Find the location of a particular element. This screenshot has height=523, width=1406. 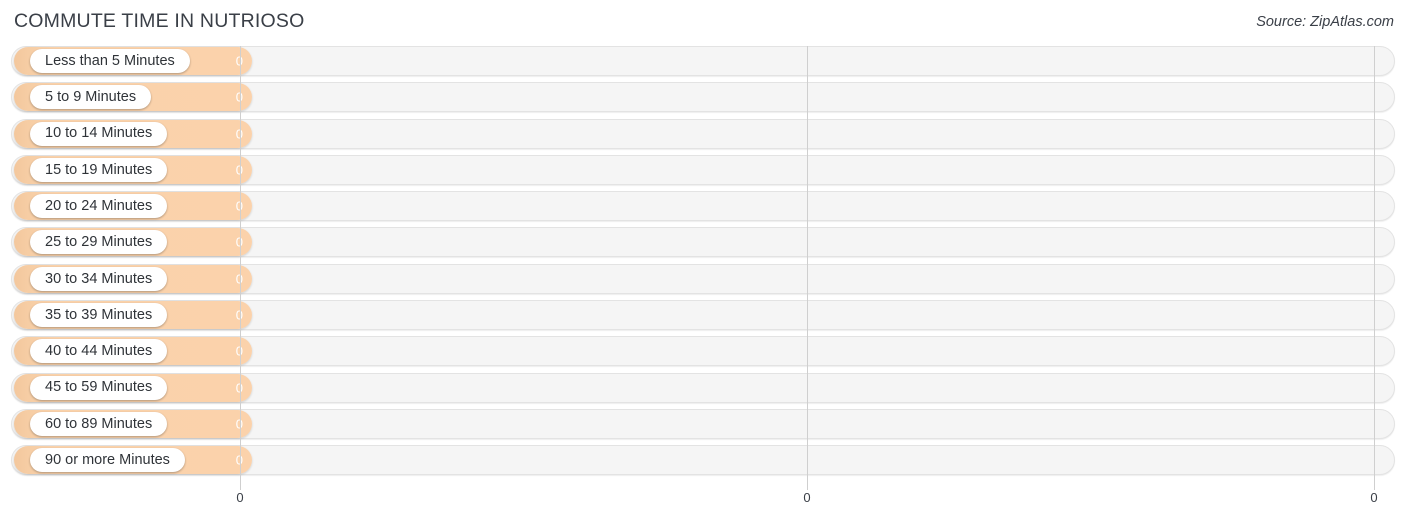

bar-category-text: 40 to 44 Minutes is located at coordinates (99, 351).